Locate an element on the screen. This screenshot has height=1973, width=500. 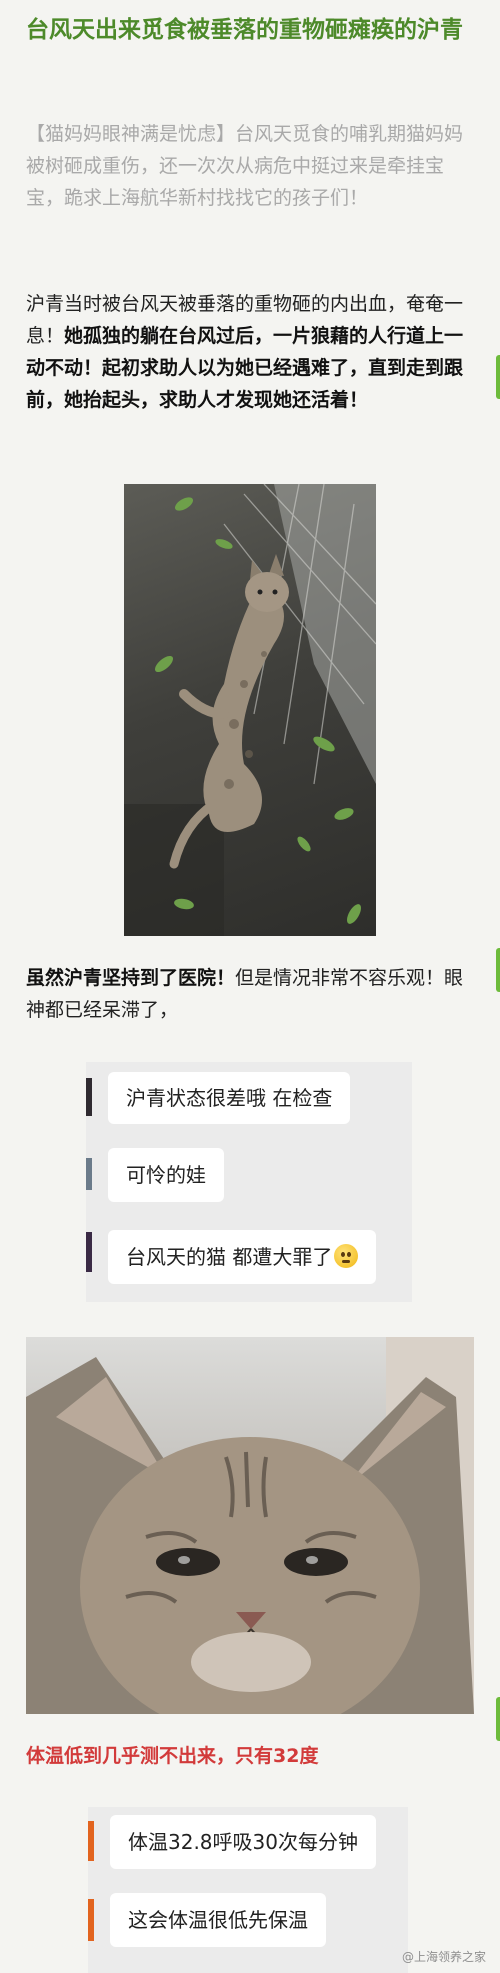
chat-screenshot-vitals: 体温32.8呼吸30次每分钟 这会体温很低先保温 is located at coordinates (248, 1890).